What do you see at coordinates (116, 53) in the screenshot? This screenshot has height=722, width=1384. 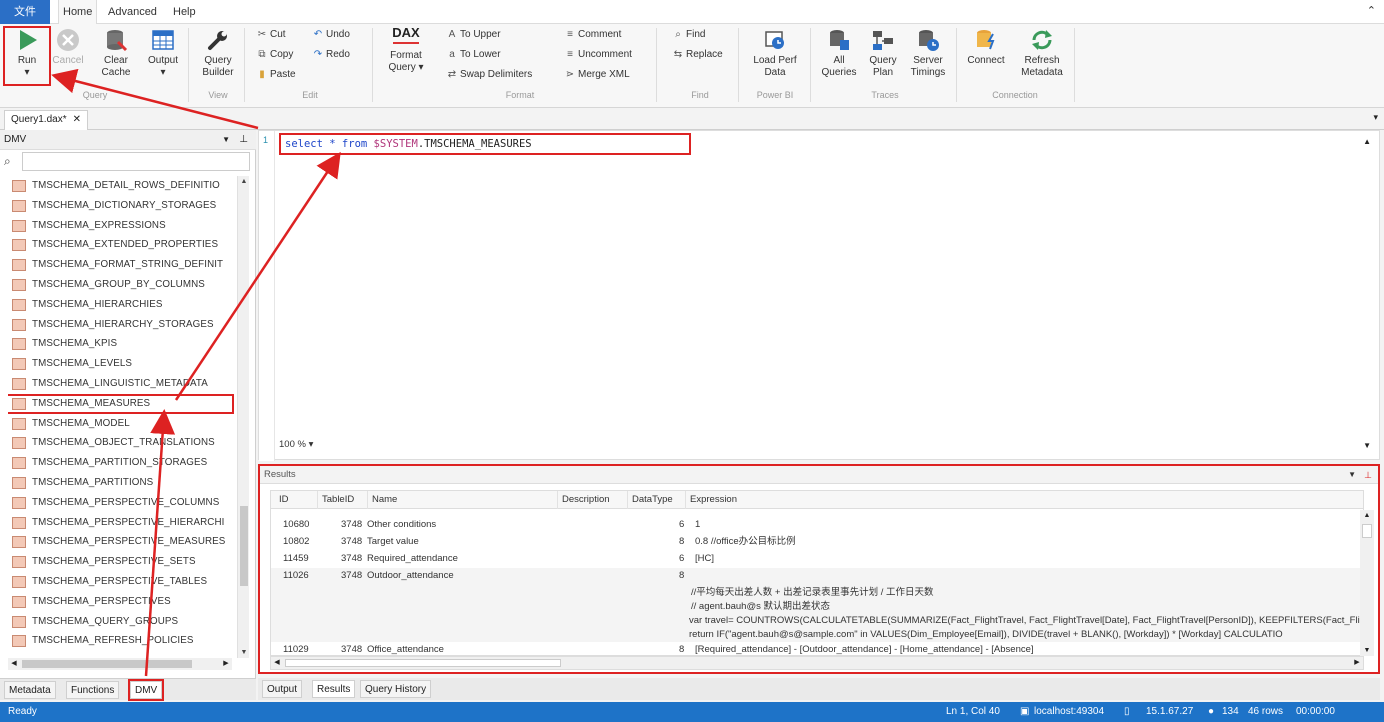 I see `clear-cache-button: Clear Cache` at bounding box center [116, 53].